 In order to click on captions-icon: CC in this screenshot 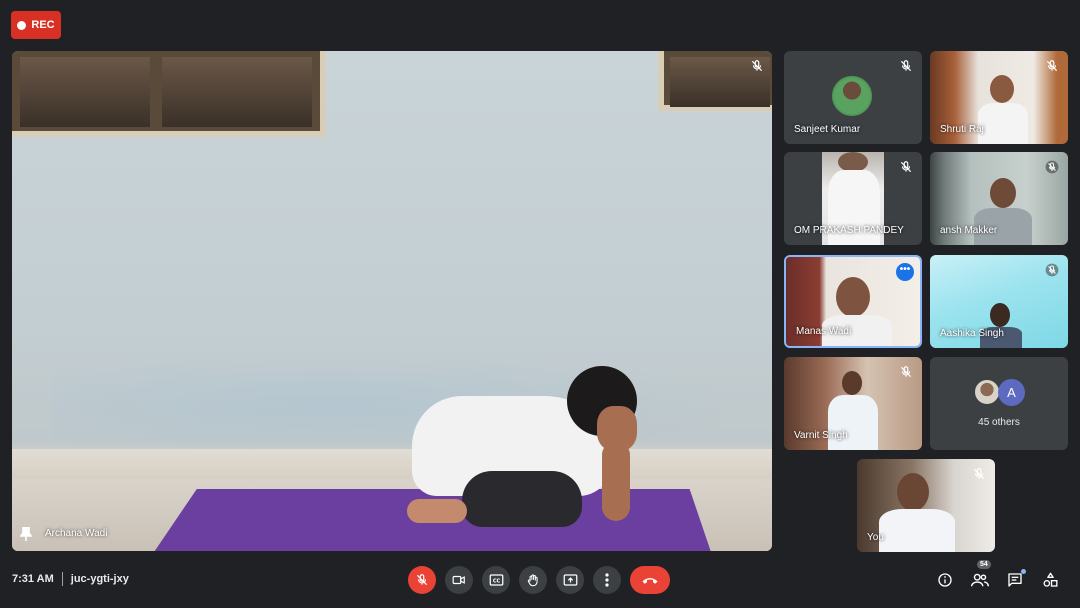, I will do `click(496, 580)`.